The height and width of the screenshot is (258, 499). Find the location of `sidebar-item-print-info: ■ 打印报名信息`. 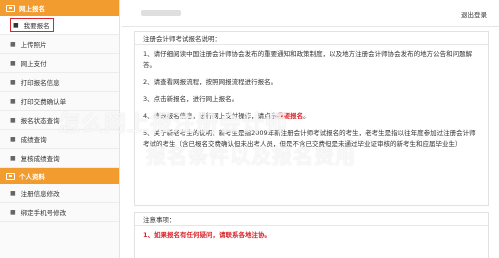

sidebar-item-print-info: ■ 打印报名信息 is located at coordinates (59, 82).